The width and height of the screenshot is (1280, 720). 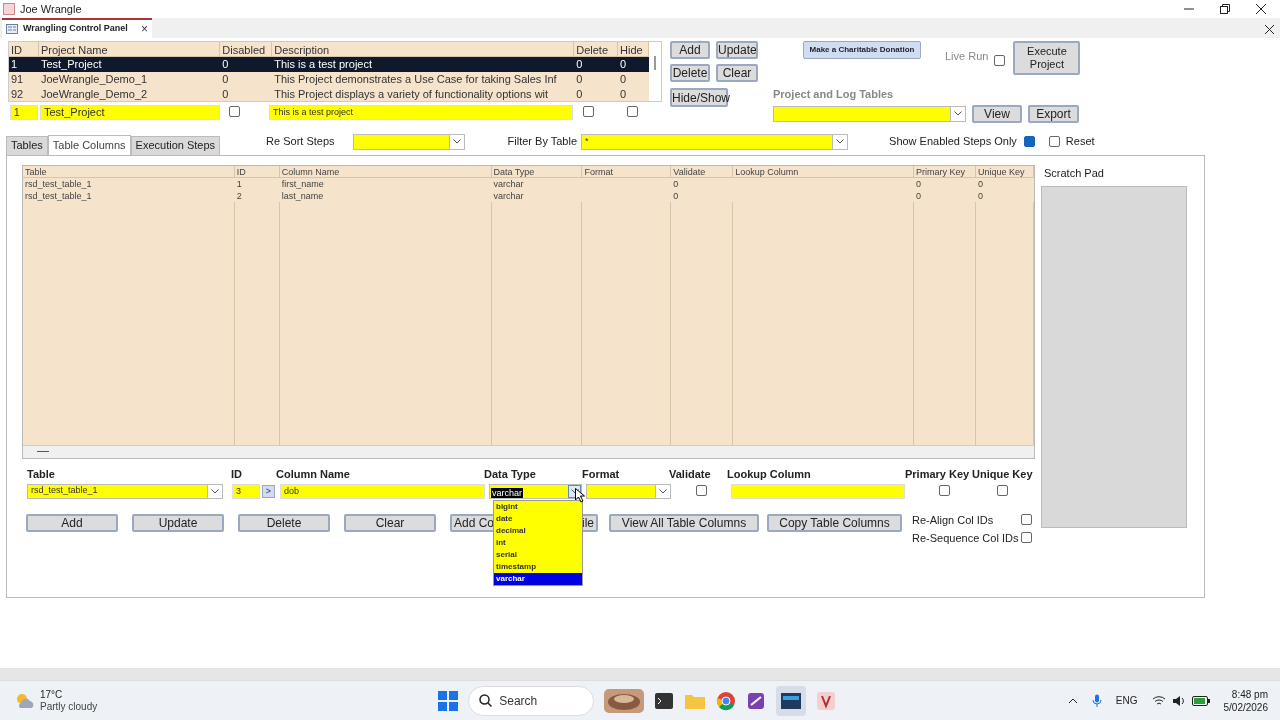 What do you see at coordinates (538, 506) in the screenshot?
I see `dropdown-option: bigint` at bounding box center [538, 506].